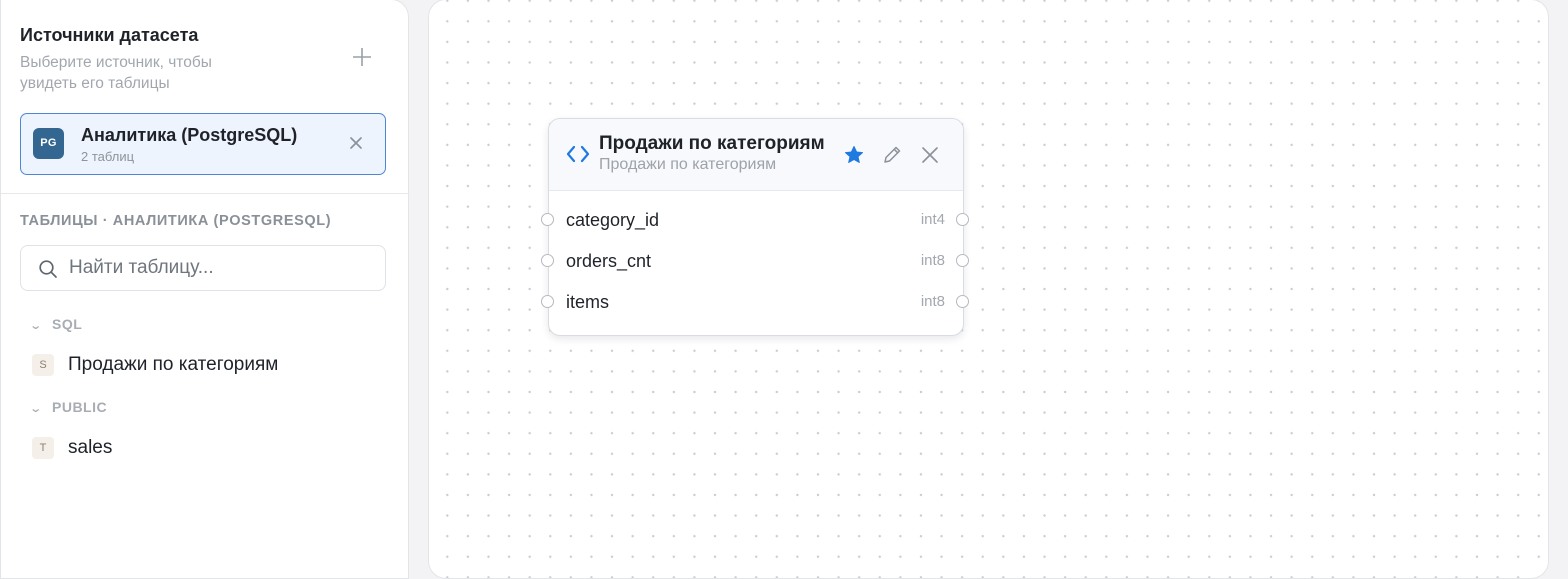  Describe the element at coordinates (43, 448) in the screenshot. I see `table-type-badge: T` at that location.